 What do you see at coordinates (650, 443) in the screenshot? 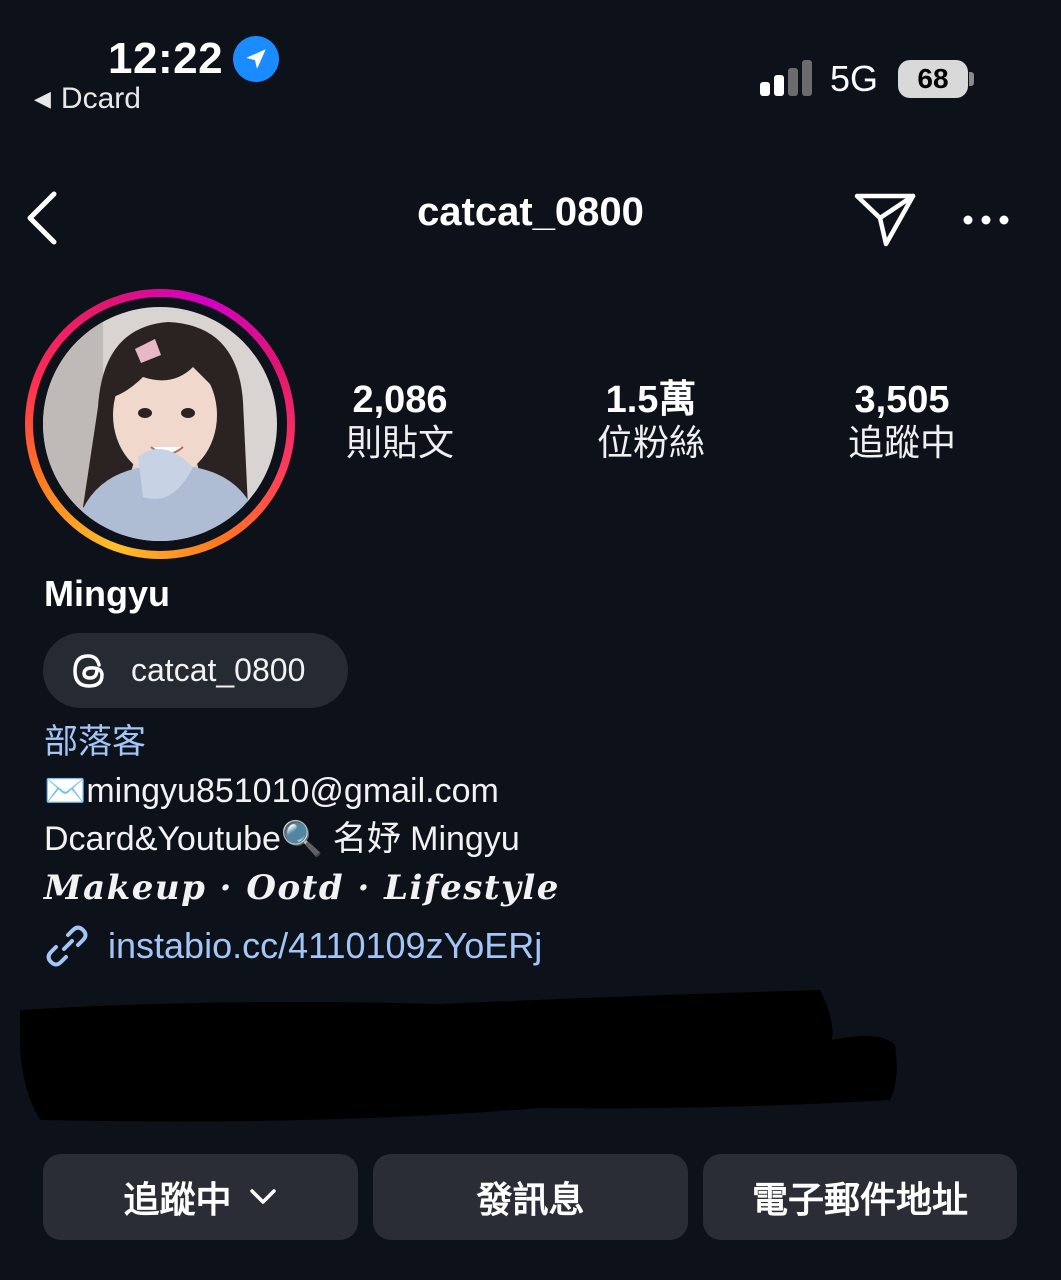
I see `stat-followers-label: 位粉絲` at bounding box center [650, 443].